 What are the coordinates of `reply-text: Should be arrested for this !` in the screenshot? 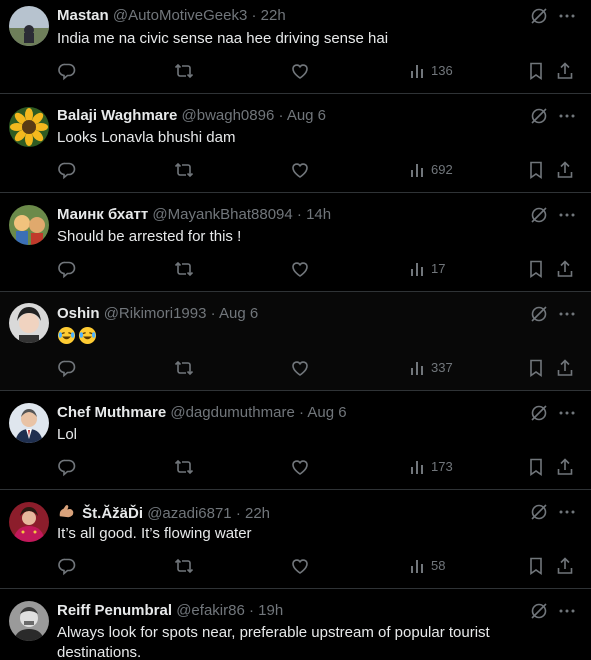 It's located at (149, 236).